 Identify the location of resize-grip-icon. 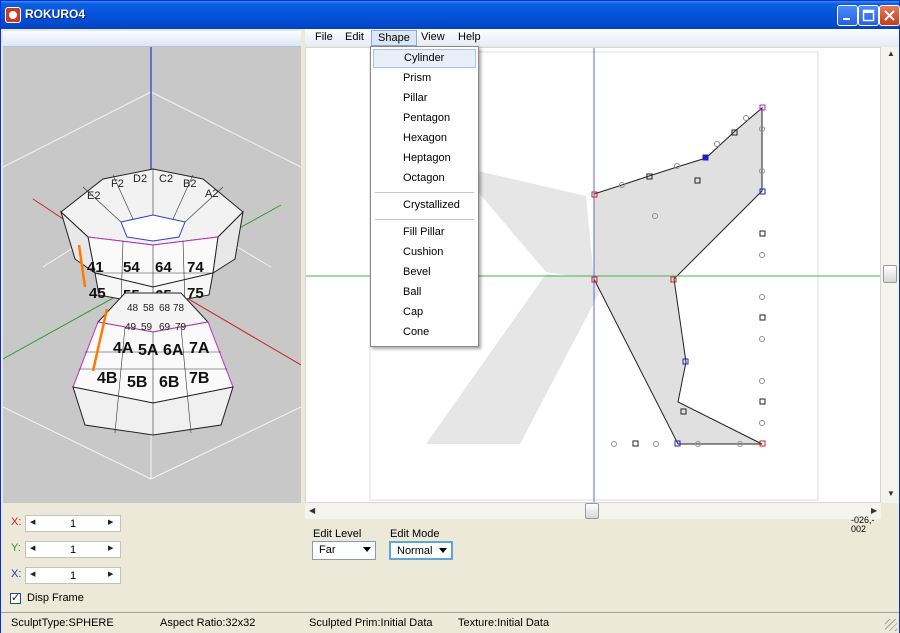
(891, 625).